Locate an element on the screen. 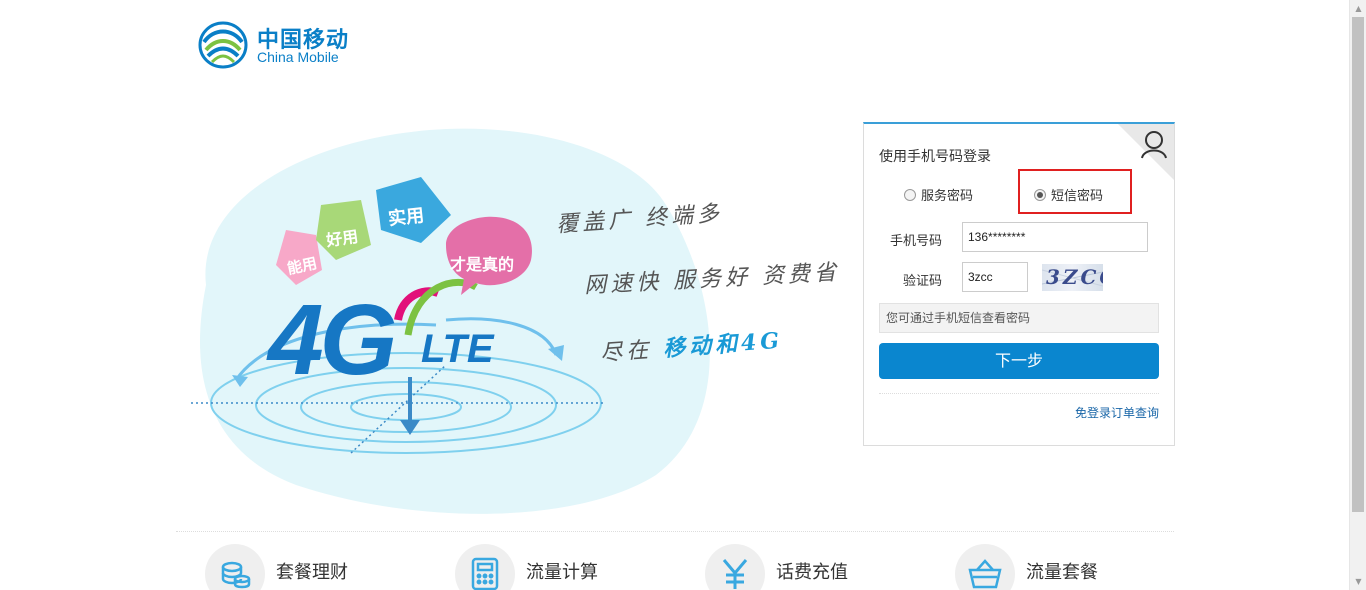  yen-icon is located at coordinates (735, 567).